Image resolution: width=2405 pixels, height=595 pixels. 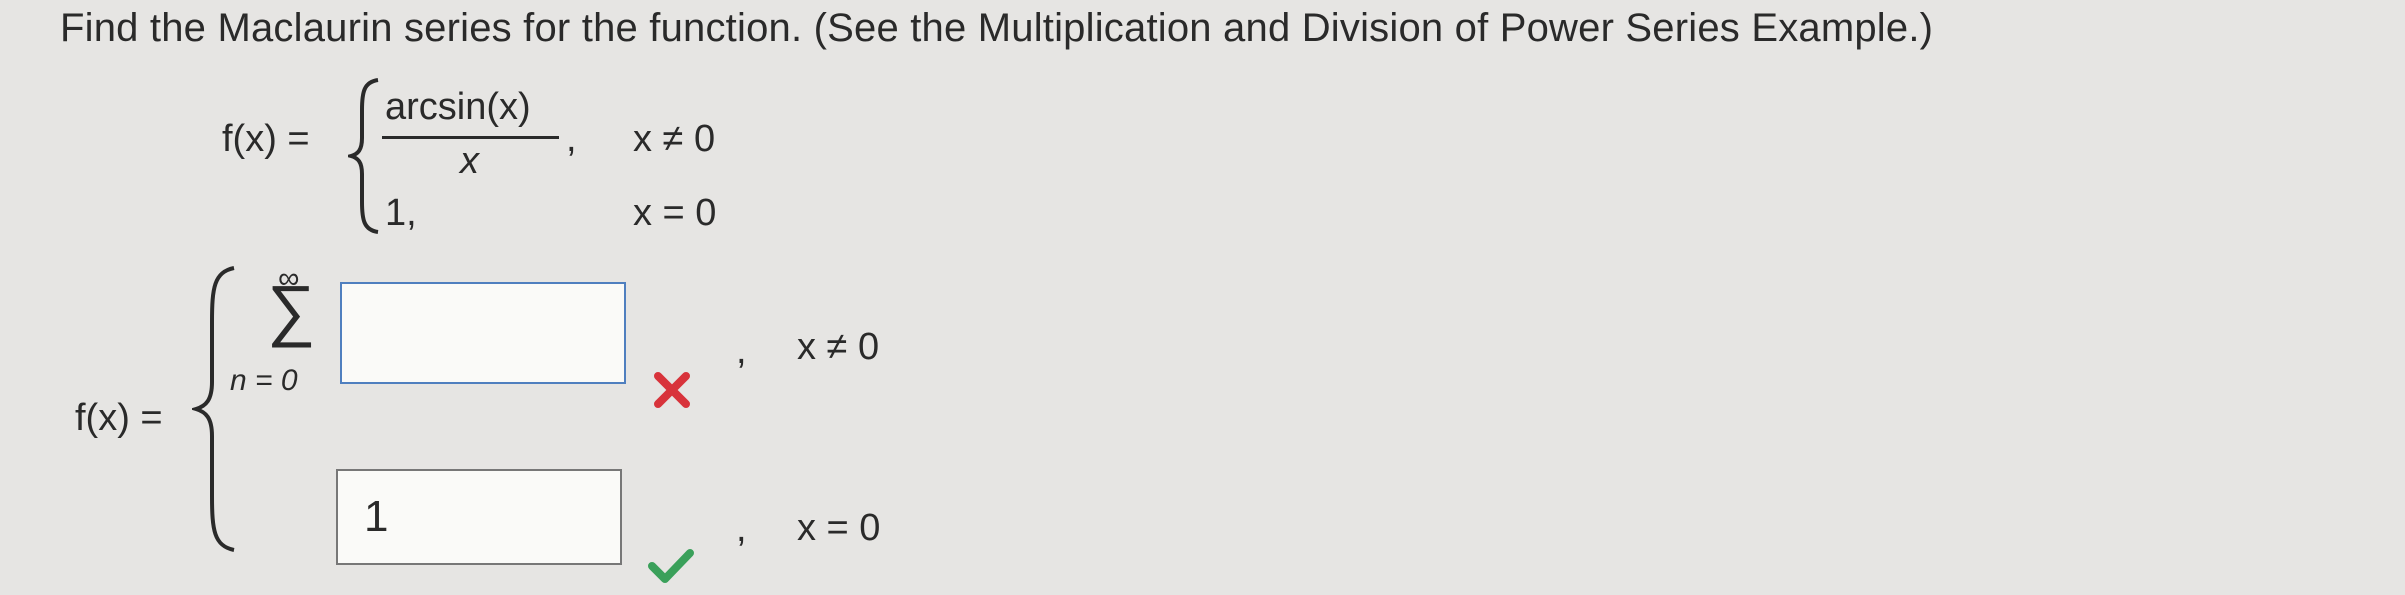 What do you see at coordinates (674, 139) in the screenshot?
I see `given-case1-condition: x ≠ 0` at bounding box center [674, 139].